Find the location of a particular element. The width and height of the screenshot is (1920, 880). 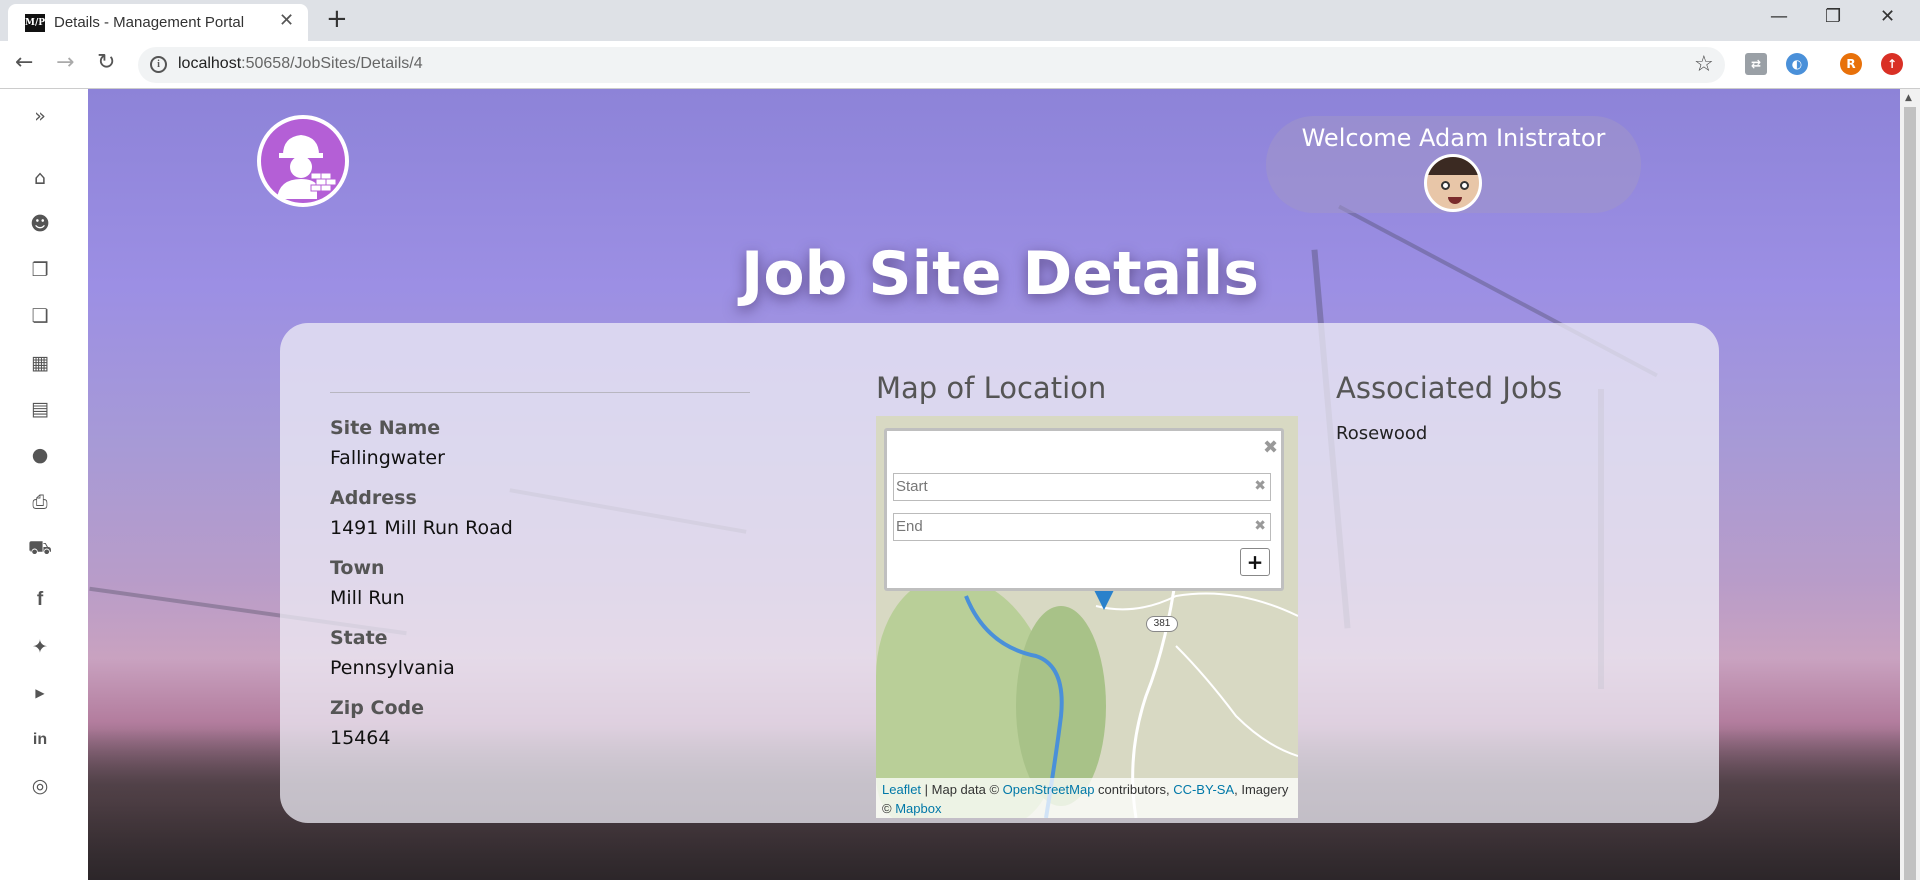

linkedin-icon: in is located at coordinates (40, 740).